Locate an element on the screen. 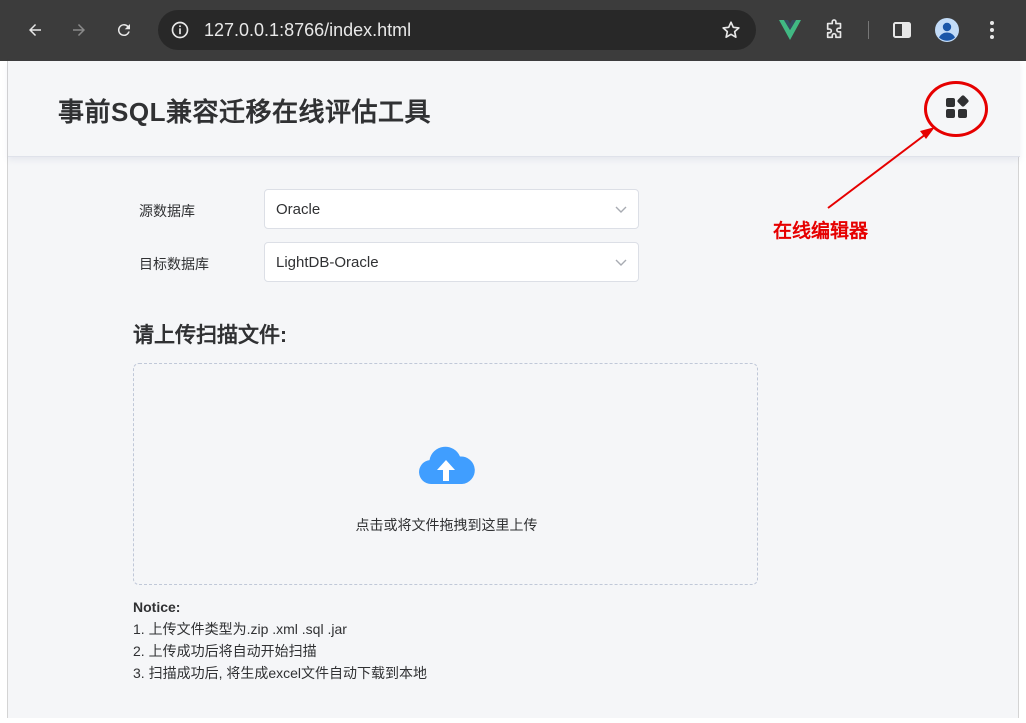 This screenshot has height=723, width=1026. target-db-select: LightDB-Oracle is located at coordinates (451, 262).